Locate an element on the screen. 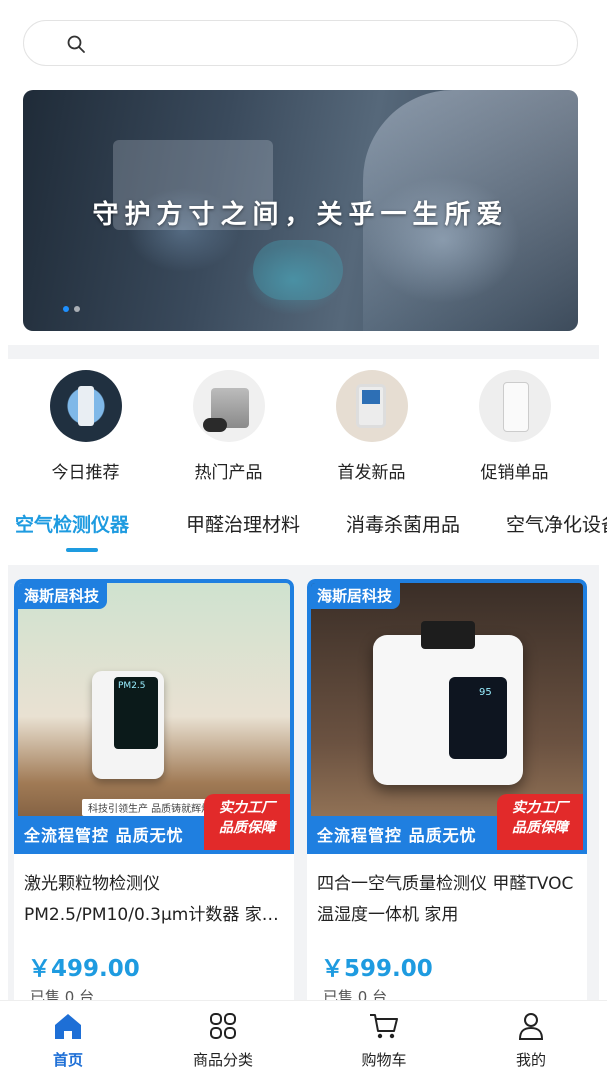 The width and height of the screenshot is (607, 1080). category-label: 热门产品 is located at coordinates (228, 473).